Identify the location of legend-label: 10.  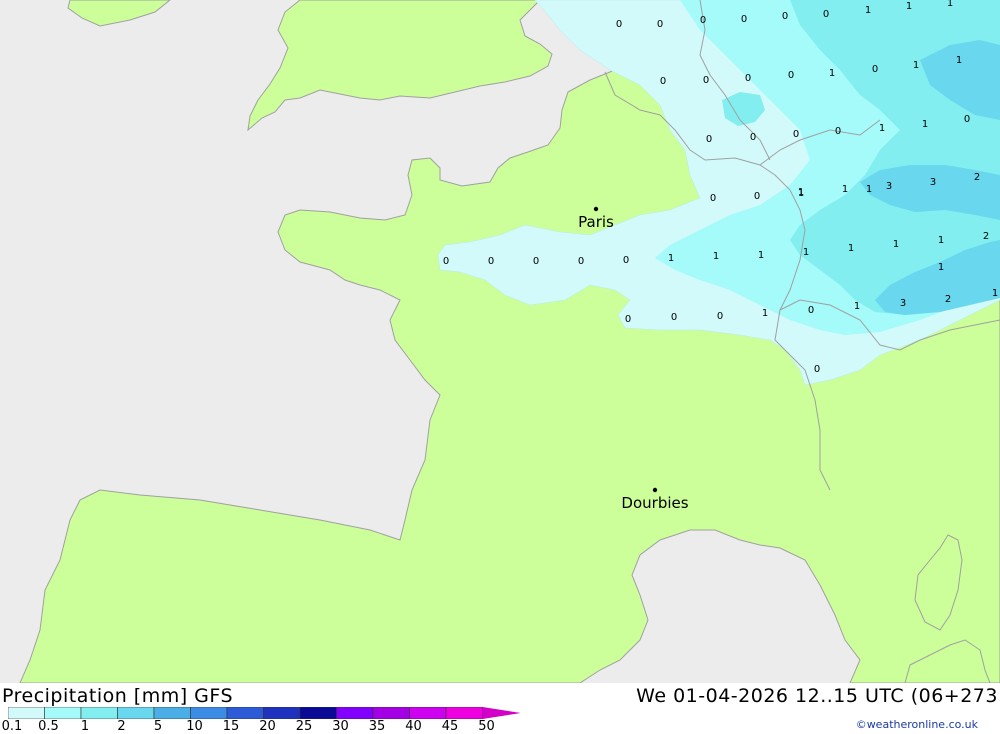
(194, 726).